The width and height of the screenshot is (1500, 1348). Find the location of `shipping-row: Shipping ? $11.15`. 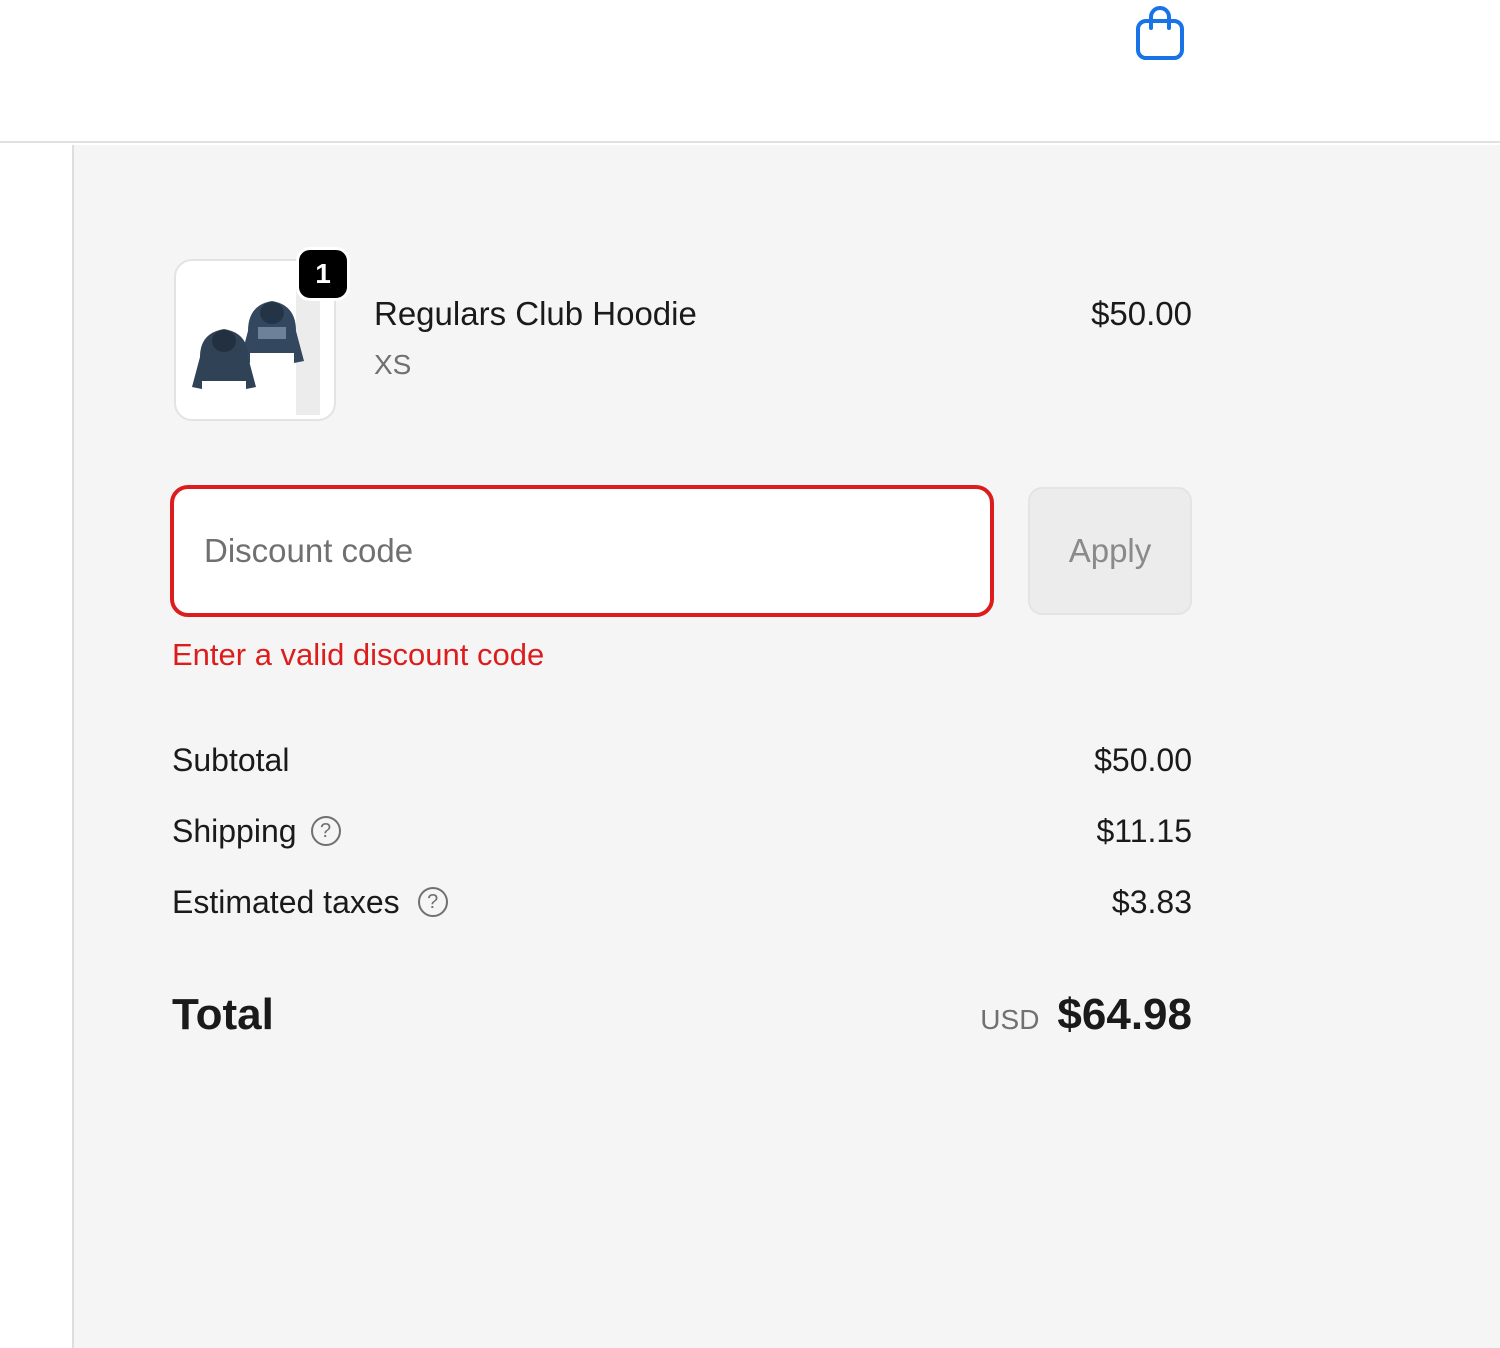

shipping-row: Shipping ? $11.15 is located at coordinates (682, 831).